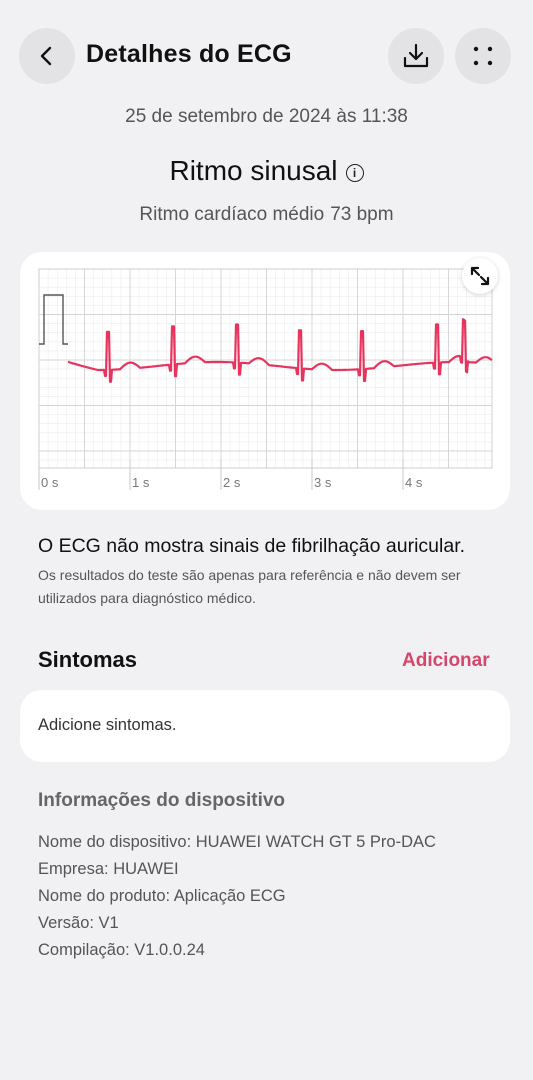  What do you see at coordinates (107, 725) in the screenshot?
I see `symptoms-placeholder: Adicione sintomas.` at bounding box center [107, 725].